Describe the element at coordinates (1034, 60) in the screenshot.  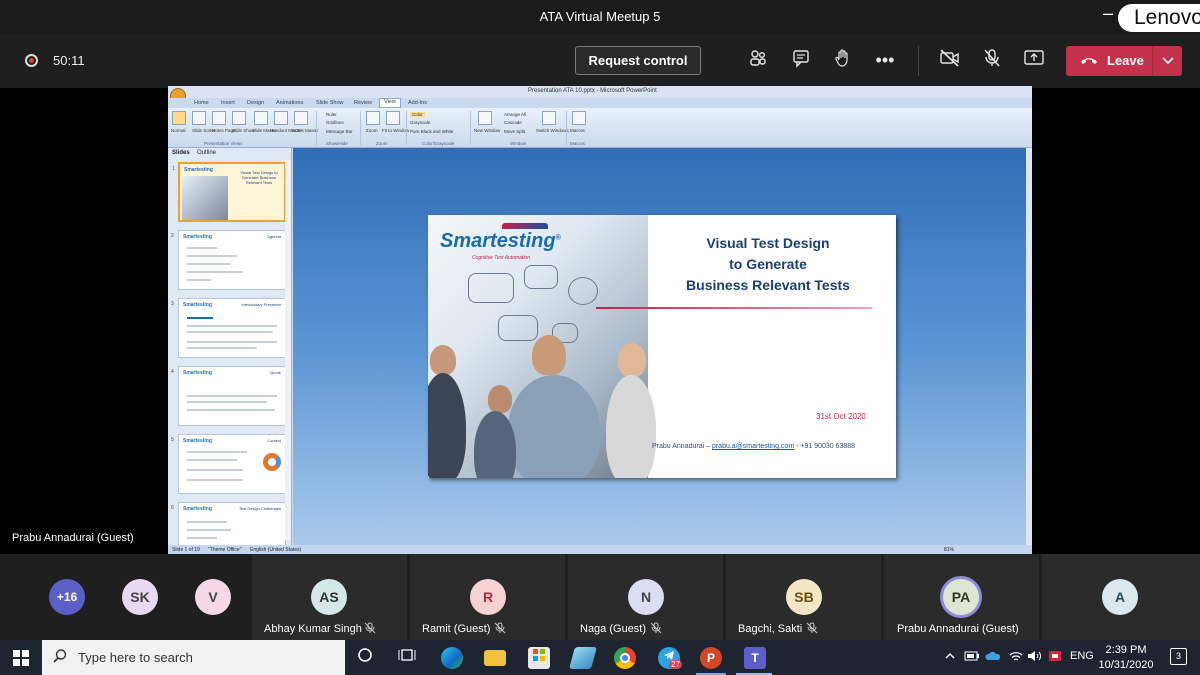
I see `share-tray-icon` at that location.